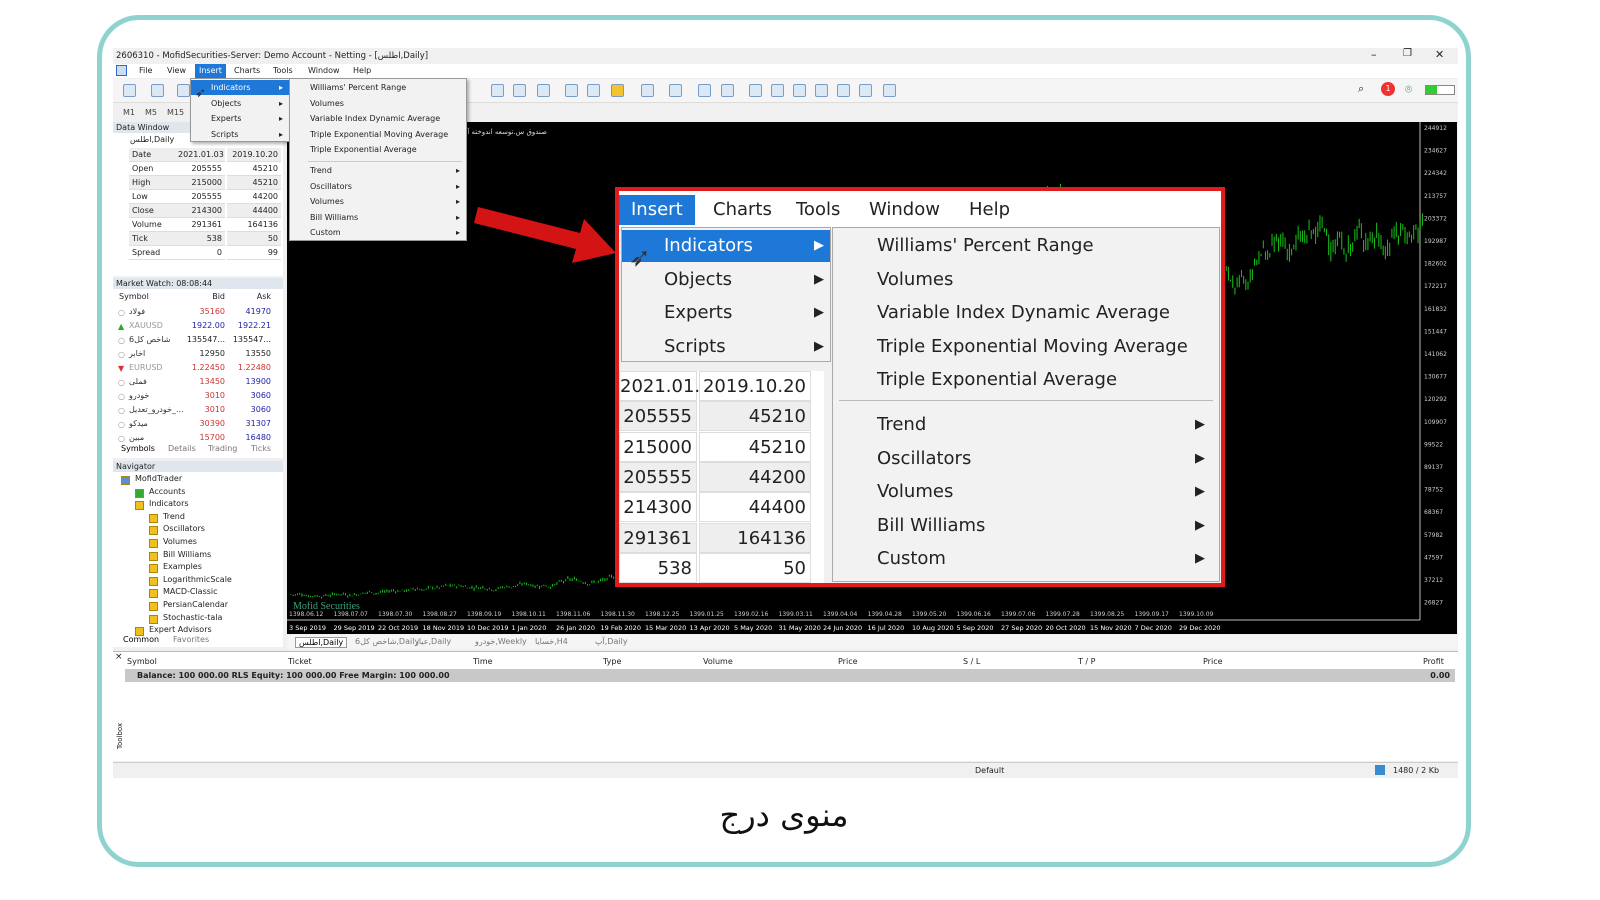 This screenshot has width=1600, height=900. I want to click on timeframe-M1: M1, so click(129, 112).